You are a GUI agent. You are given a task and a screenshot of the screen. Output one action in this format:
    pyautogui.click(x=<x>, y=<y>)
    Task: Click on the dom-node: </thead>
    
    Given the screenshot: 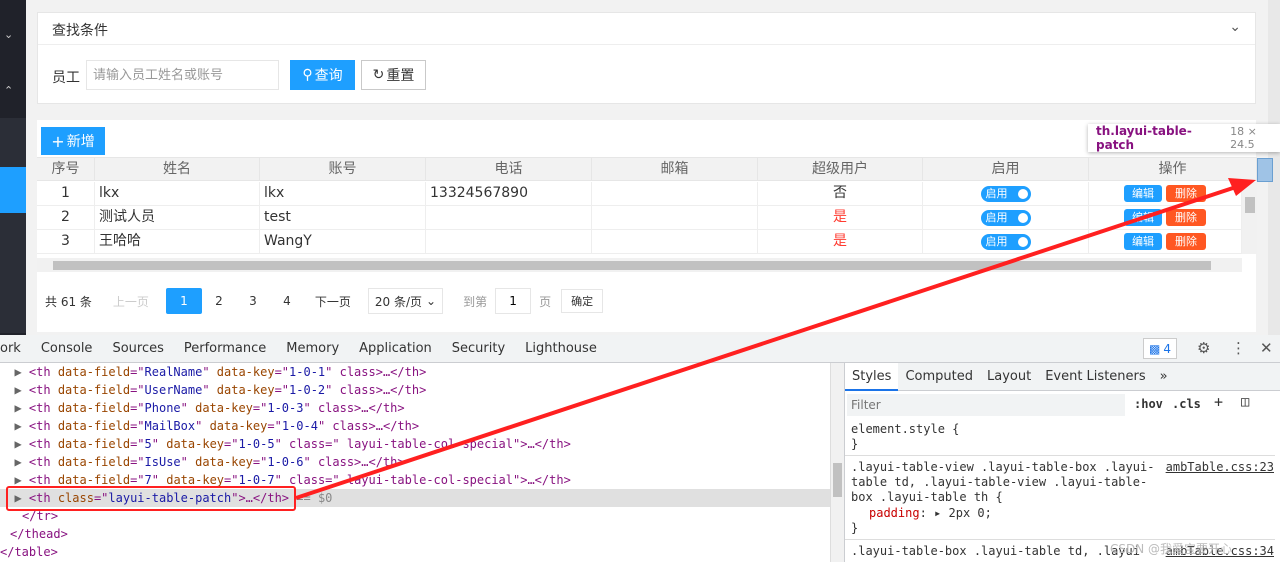 What is the action you would take?
    pyautogui.click(x=415, y=534)
    